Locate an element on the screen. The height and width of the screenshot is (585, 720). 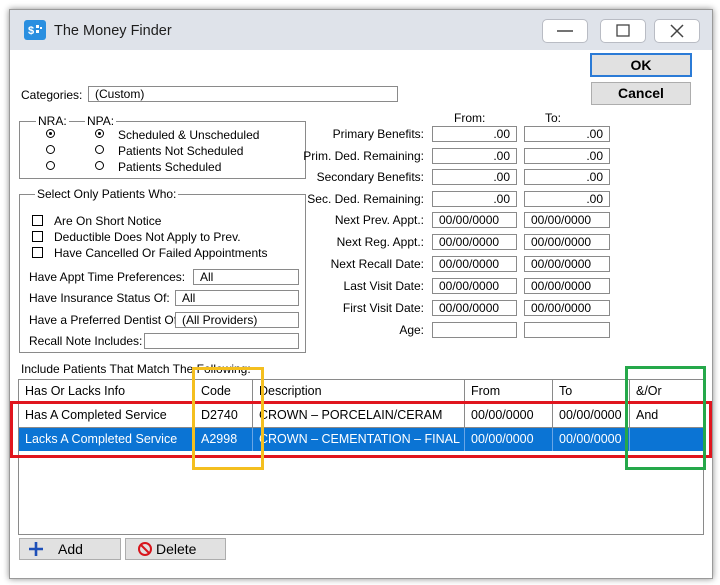
ok-label: OK is located at coordinates (641, 65).